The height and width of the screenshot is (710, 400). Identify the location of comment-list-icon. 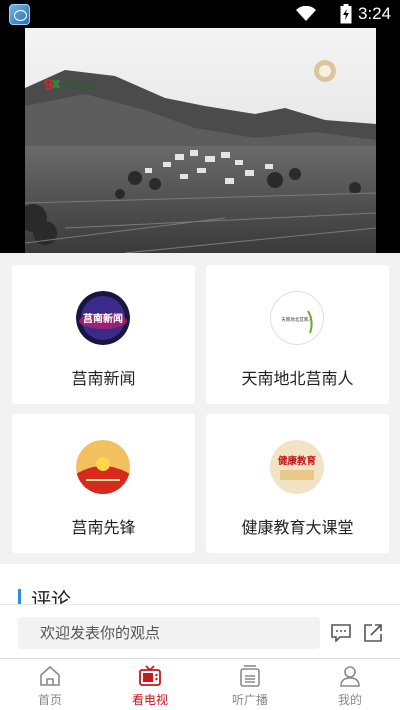
(341, 633).